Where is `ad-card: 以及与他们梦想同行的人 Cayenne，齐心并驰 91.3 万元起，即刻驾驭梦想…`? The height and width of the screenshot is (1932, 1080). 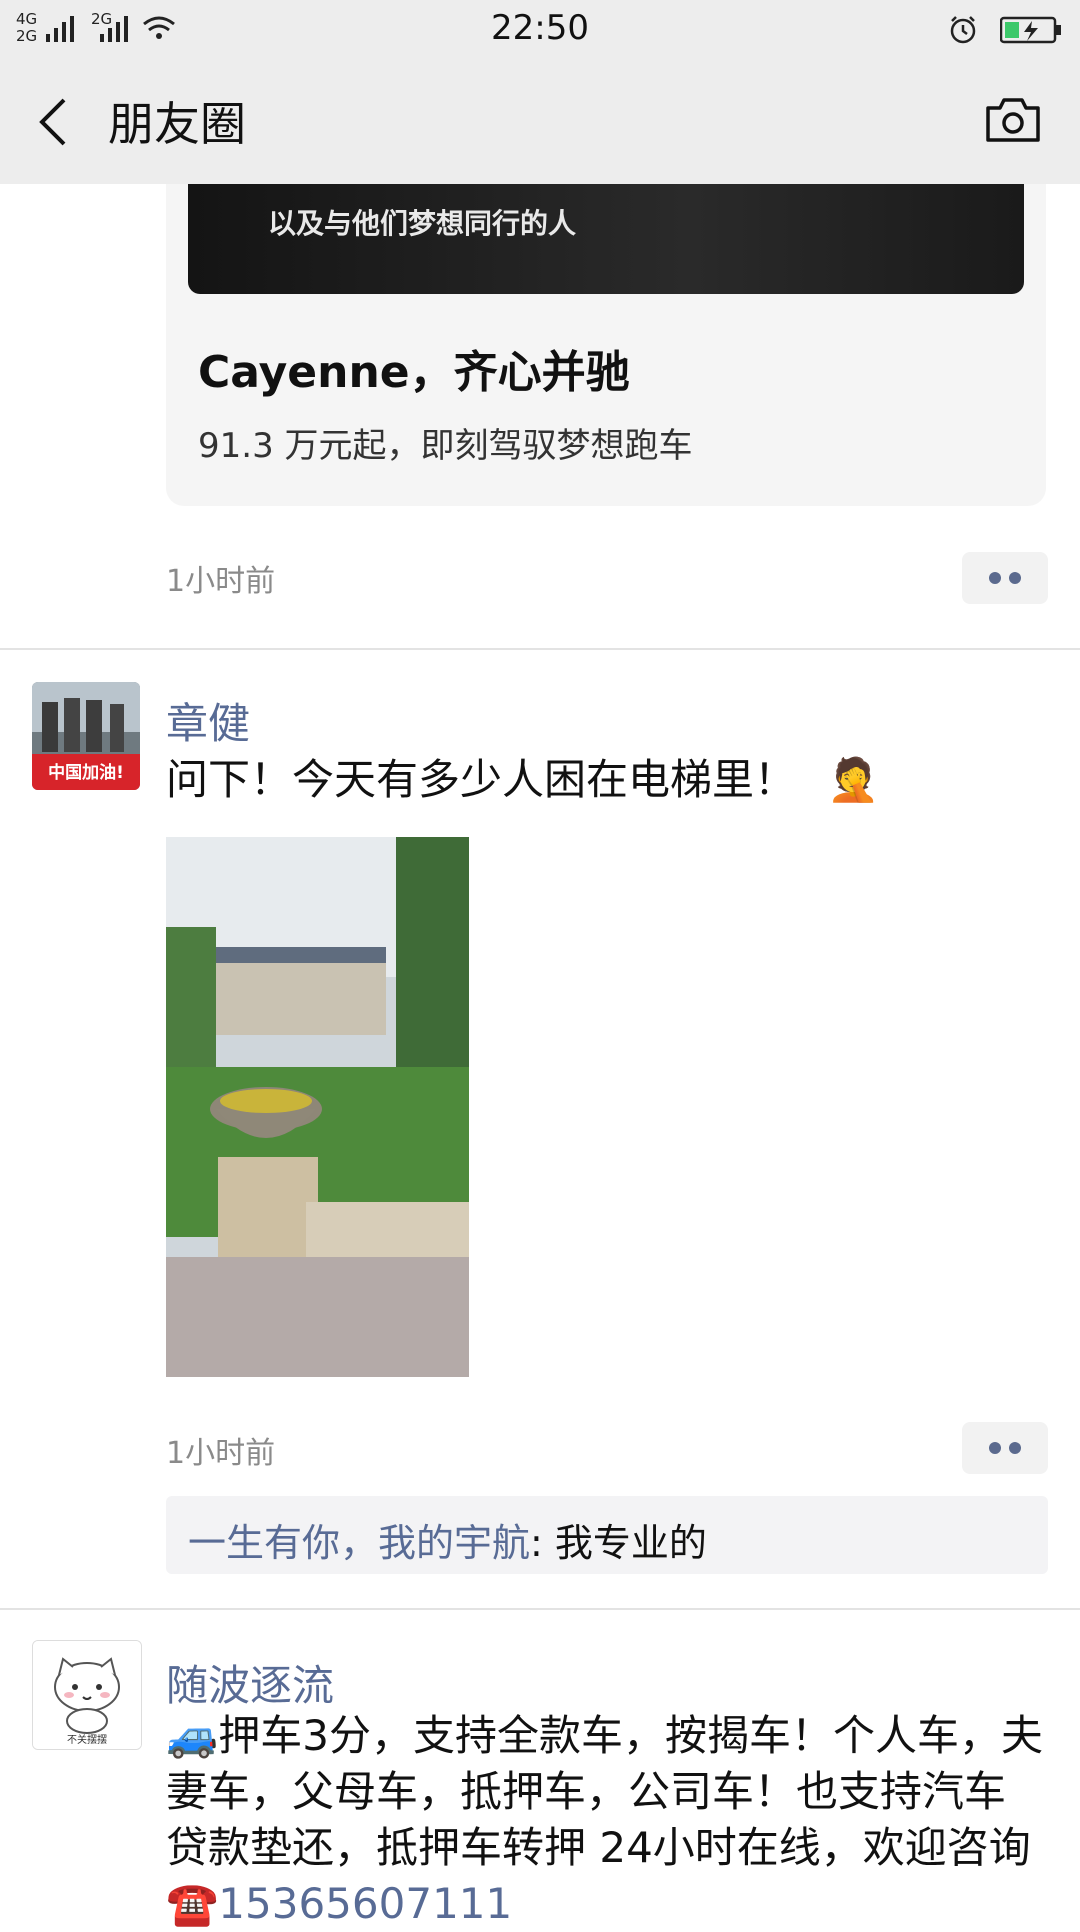 ad-card: 以及与他们梦想同行的人 Cayenne，齐心并驰 91.3 万元起，即刻驾驭梦想… is located at coordinates (606, 345).